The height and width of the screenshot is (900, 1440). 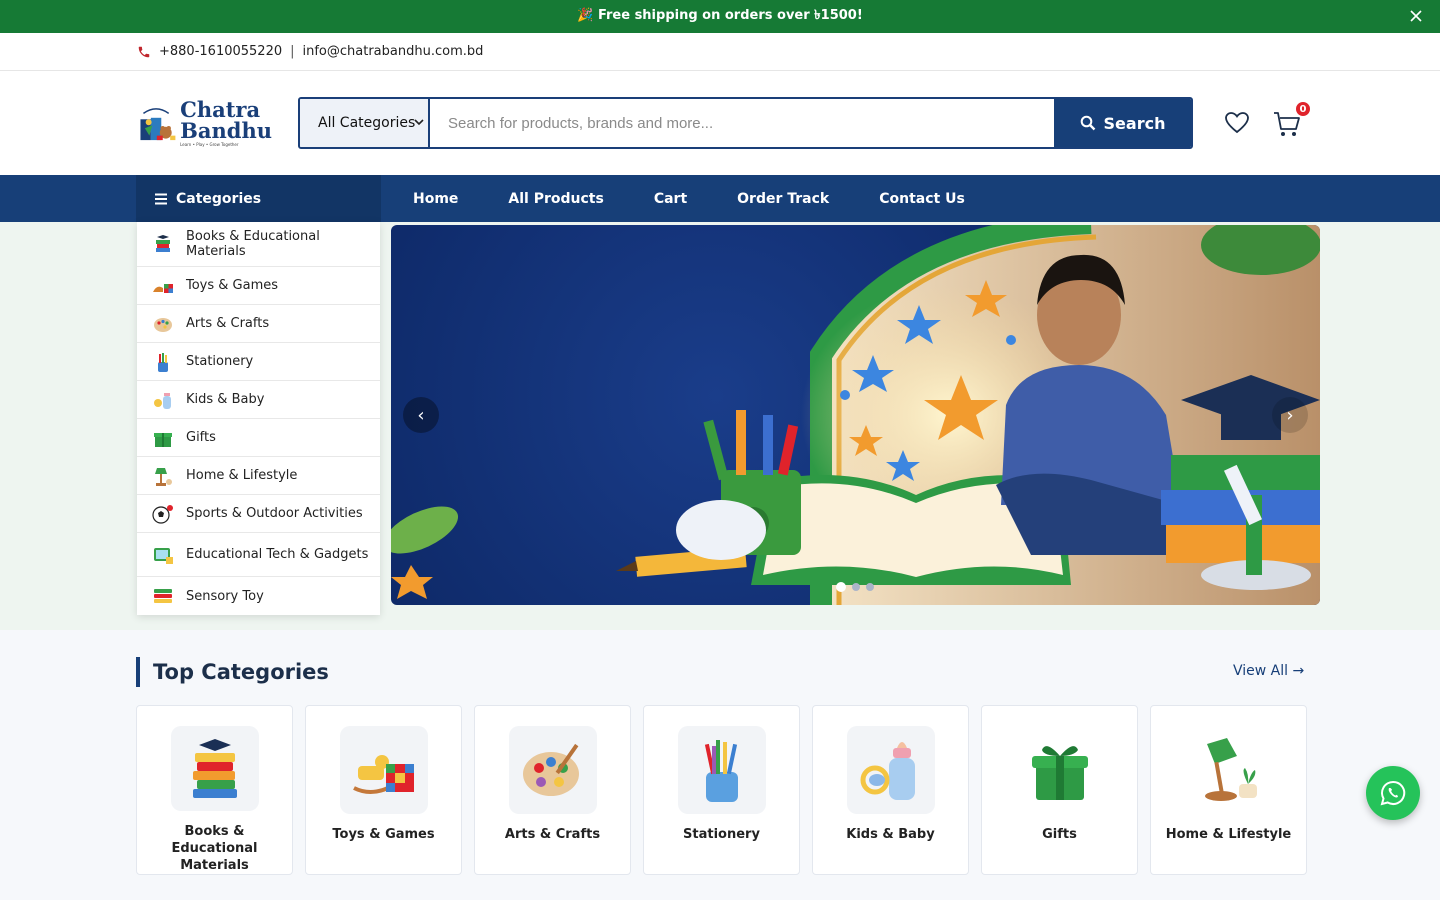 I want to click on sidebar-item-sensory: Sensory Toy, so click(x=258, y=596).